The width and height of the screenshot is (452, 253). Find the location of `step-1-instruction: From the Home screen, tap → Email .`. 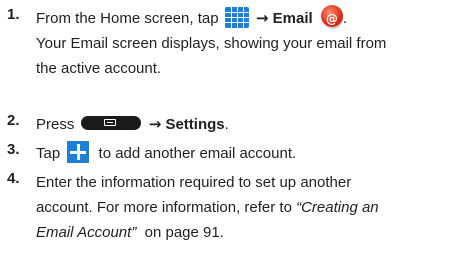

step-1-instruction: From the Home screen, tap → Email . is located at coordinates (242, 18).